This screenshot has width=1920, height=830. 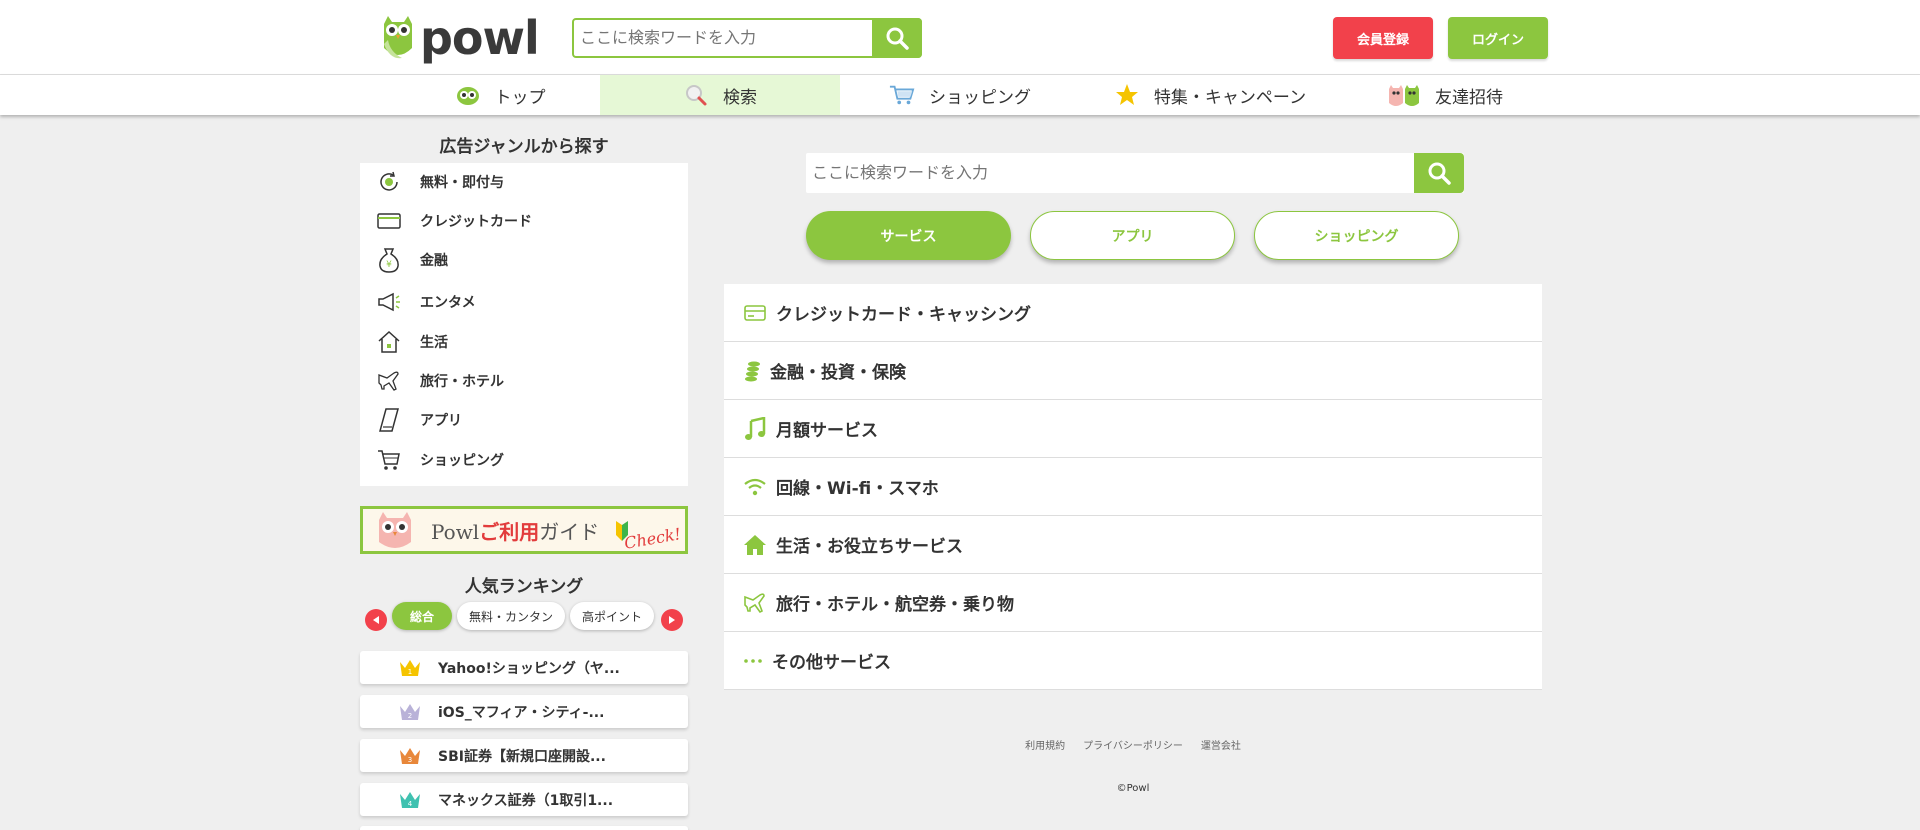 What do you see at coordinates (740, 97) in the screenshot?
I see `nav-label: 検索` at bounding box center [740, 97].